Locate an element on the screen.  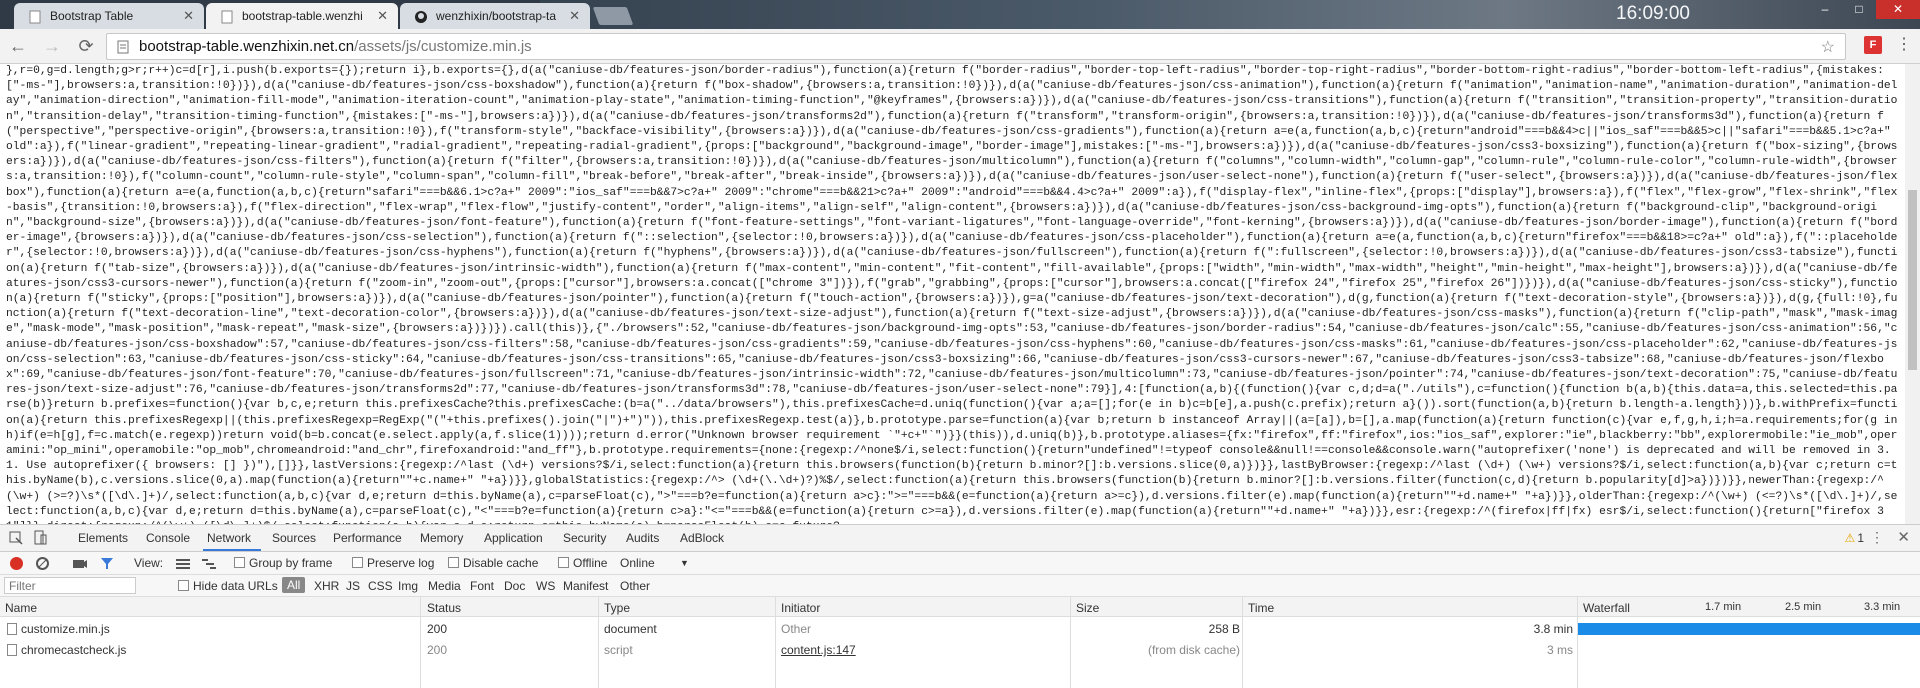
warning-icon: ⚠ is located at coordinates (1850, 538).